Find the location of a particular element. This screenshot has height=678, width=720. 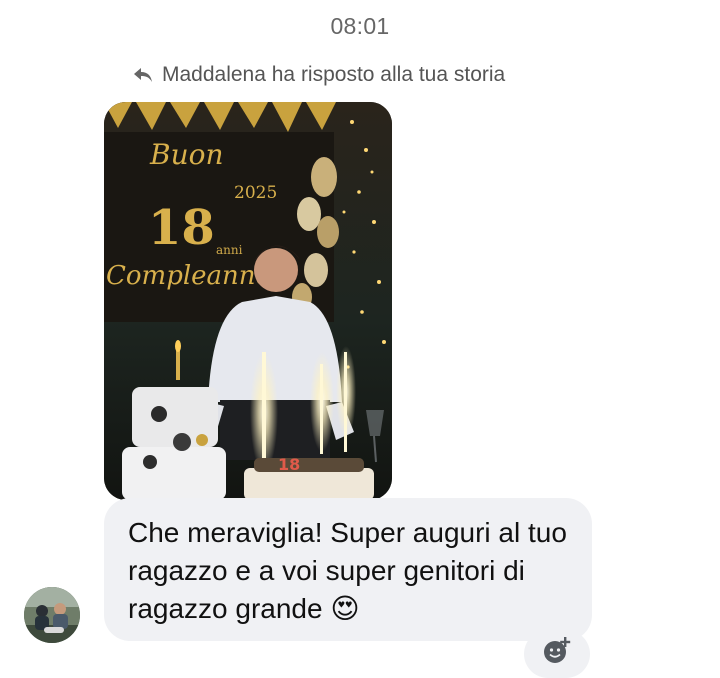

add-reaction-icon is located at coordinates (557, 653).